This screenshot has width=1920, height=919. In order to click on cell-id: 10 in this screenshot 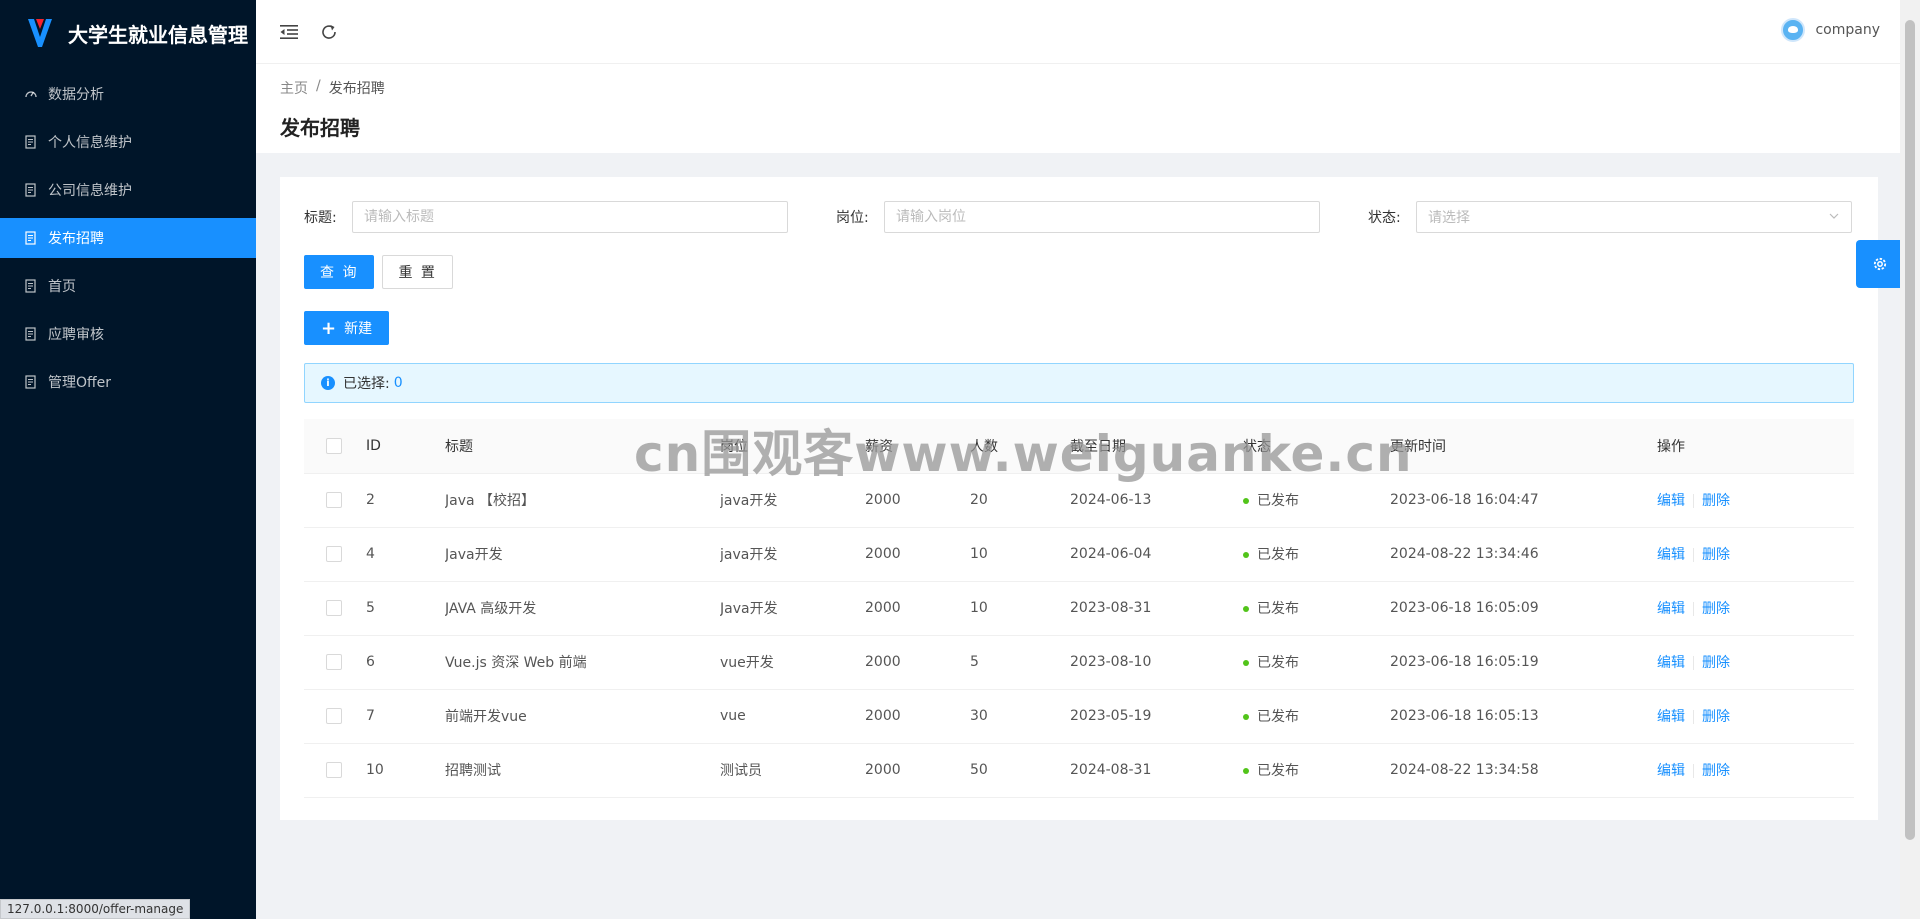, I will do `click(405, 770)`.